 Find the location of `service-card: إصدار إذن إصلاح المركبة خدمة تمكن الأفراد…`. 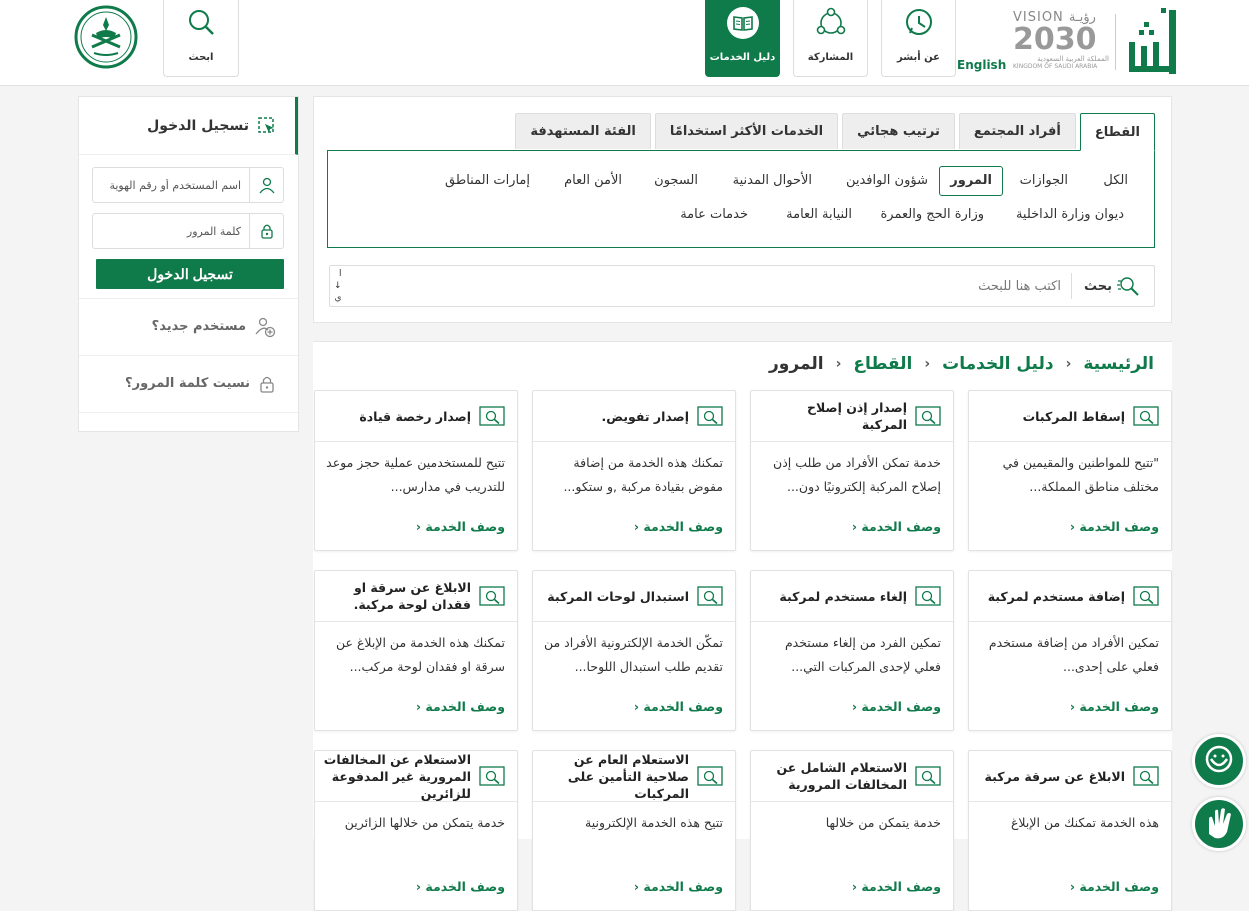

service-card: إصدار إذن إصلاح المركبة خدمة تمكن الأفراد… is located at coordinates (852, 470).